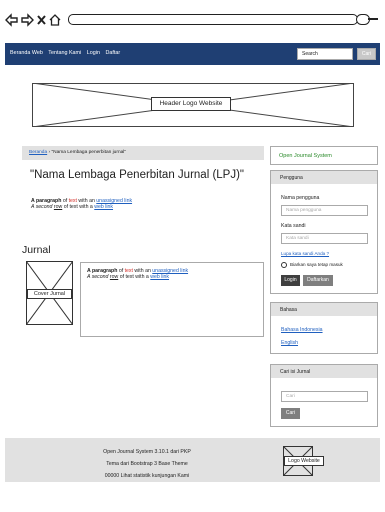  I want to click on cari-jurnal-panel-title: Cari isi Jurnal, so click(324, 371).